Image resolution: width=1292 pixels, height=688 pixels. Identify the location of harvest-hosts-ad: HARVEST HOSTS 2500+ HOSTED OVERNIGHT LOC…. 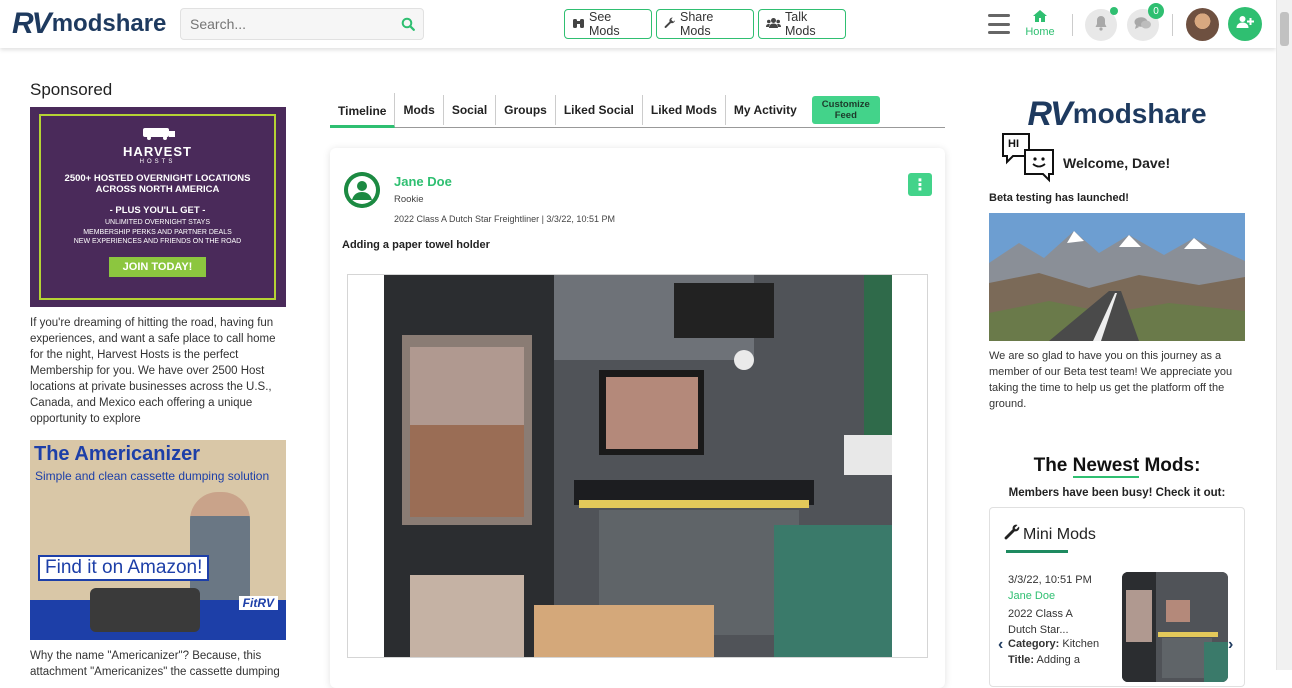
(158, 207).